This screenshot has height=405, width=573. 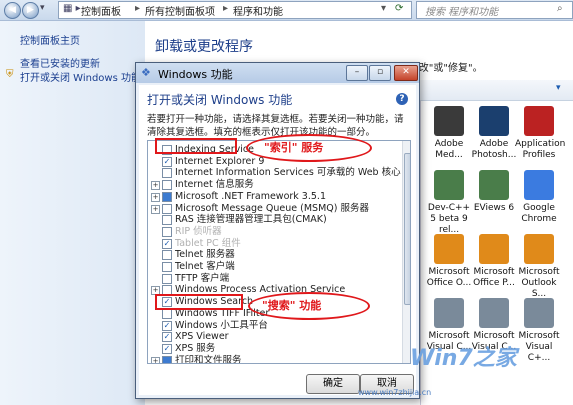 What do you see at coordinates (558, 88) in the screenshot?
I see `view-options-icon: ▾` at bounding box center [558, 88].